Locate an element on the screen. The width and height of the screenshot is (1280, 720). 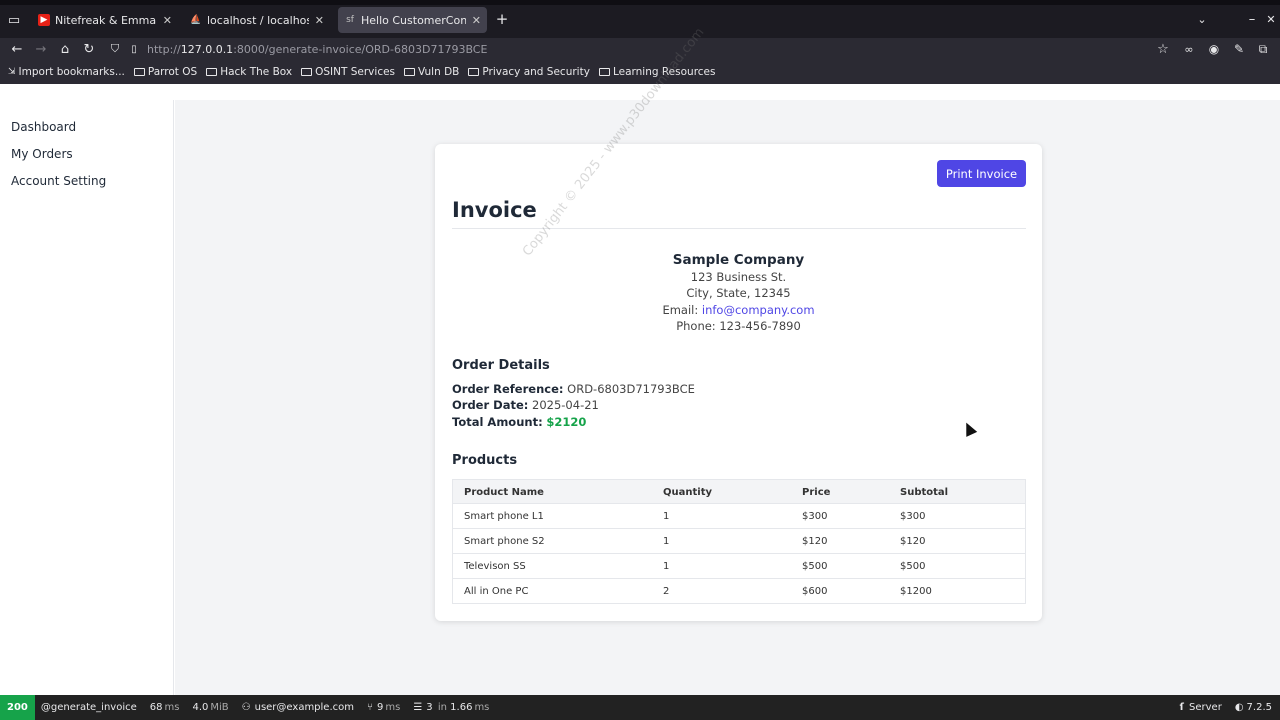
sidebar-toggle-icon: ▭ is located at coordinates (14, 20).